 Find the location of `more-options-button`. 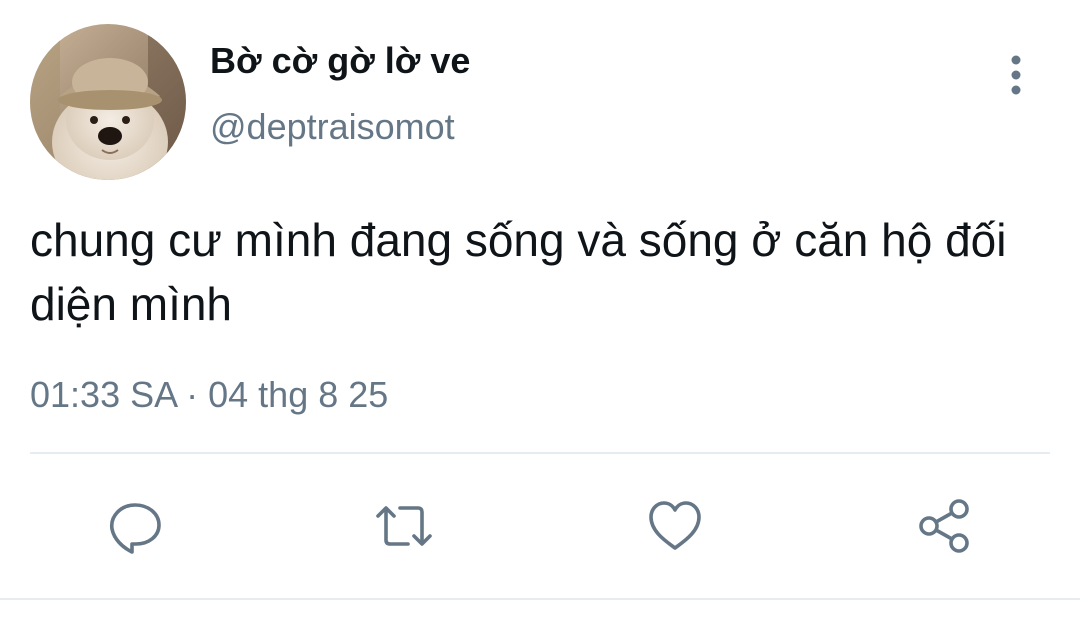

more-options-button is located at coordinates (1016, 75).